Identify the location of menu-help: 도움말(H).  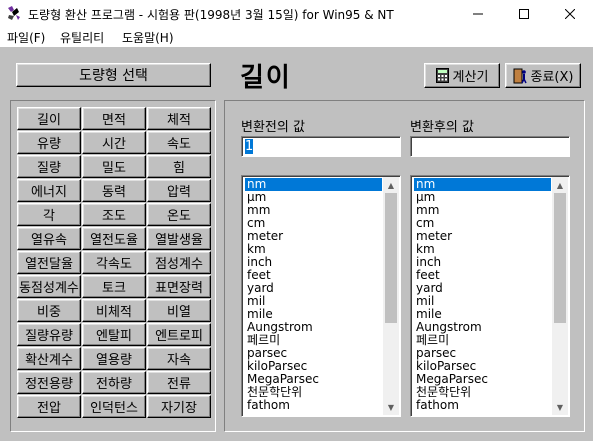
(148, 37).